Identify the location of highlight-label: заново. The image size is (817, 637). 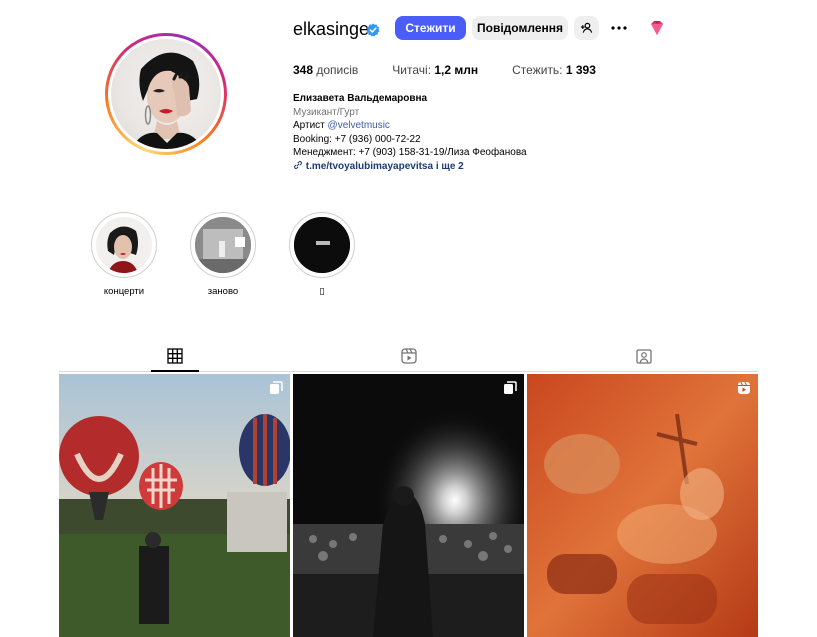
(223, 291).